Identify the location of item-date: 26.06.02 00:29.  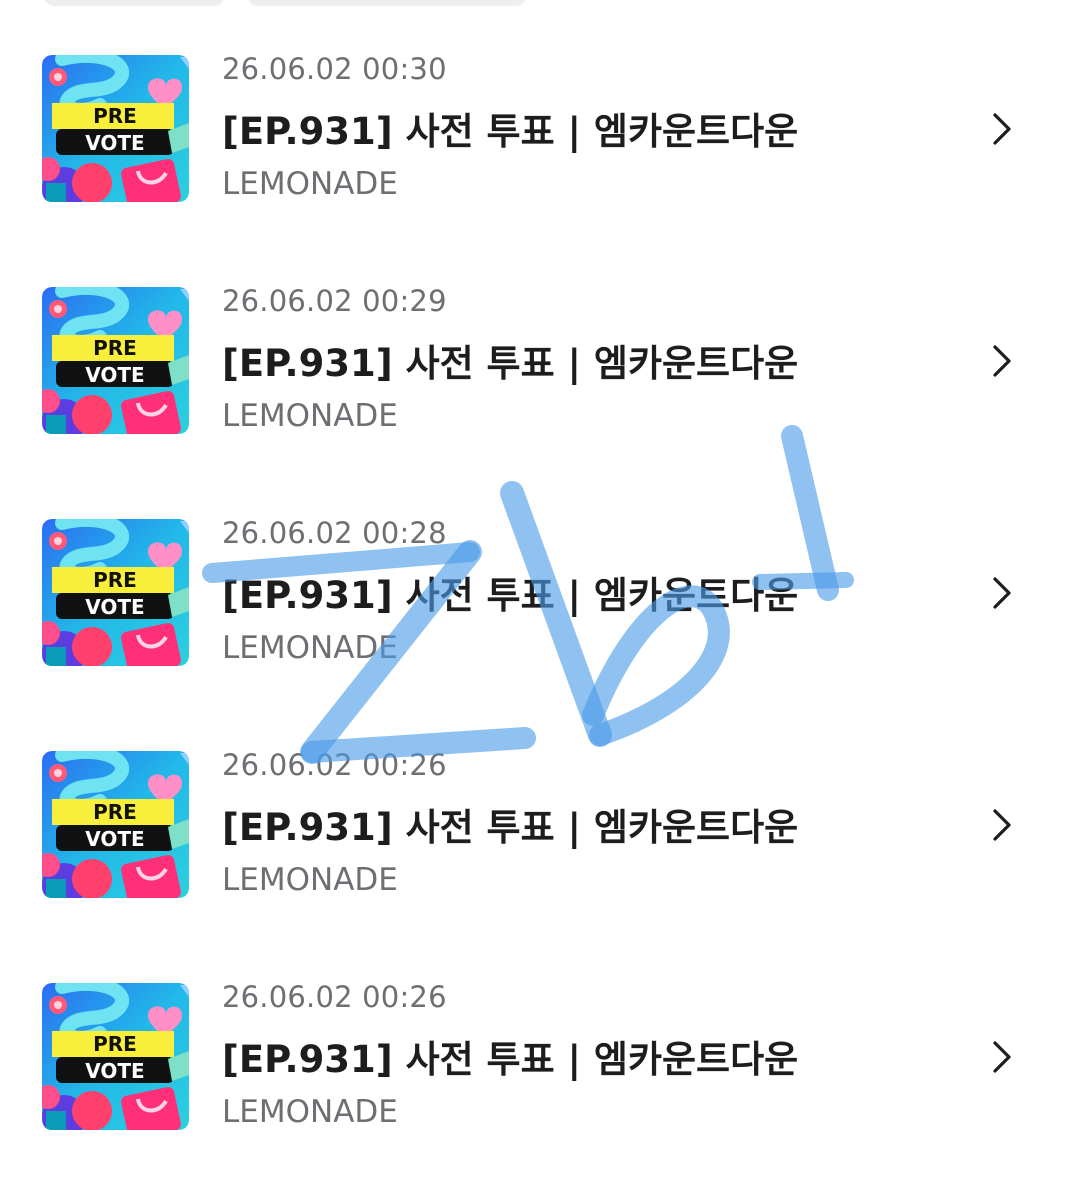
(334, 301).